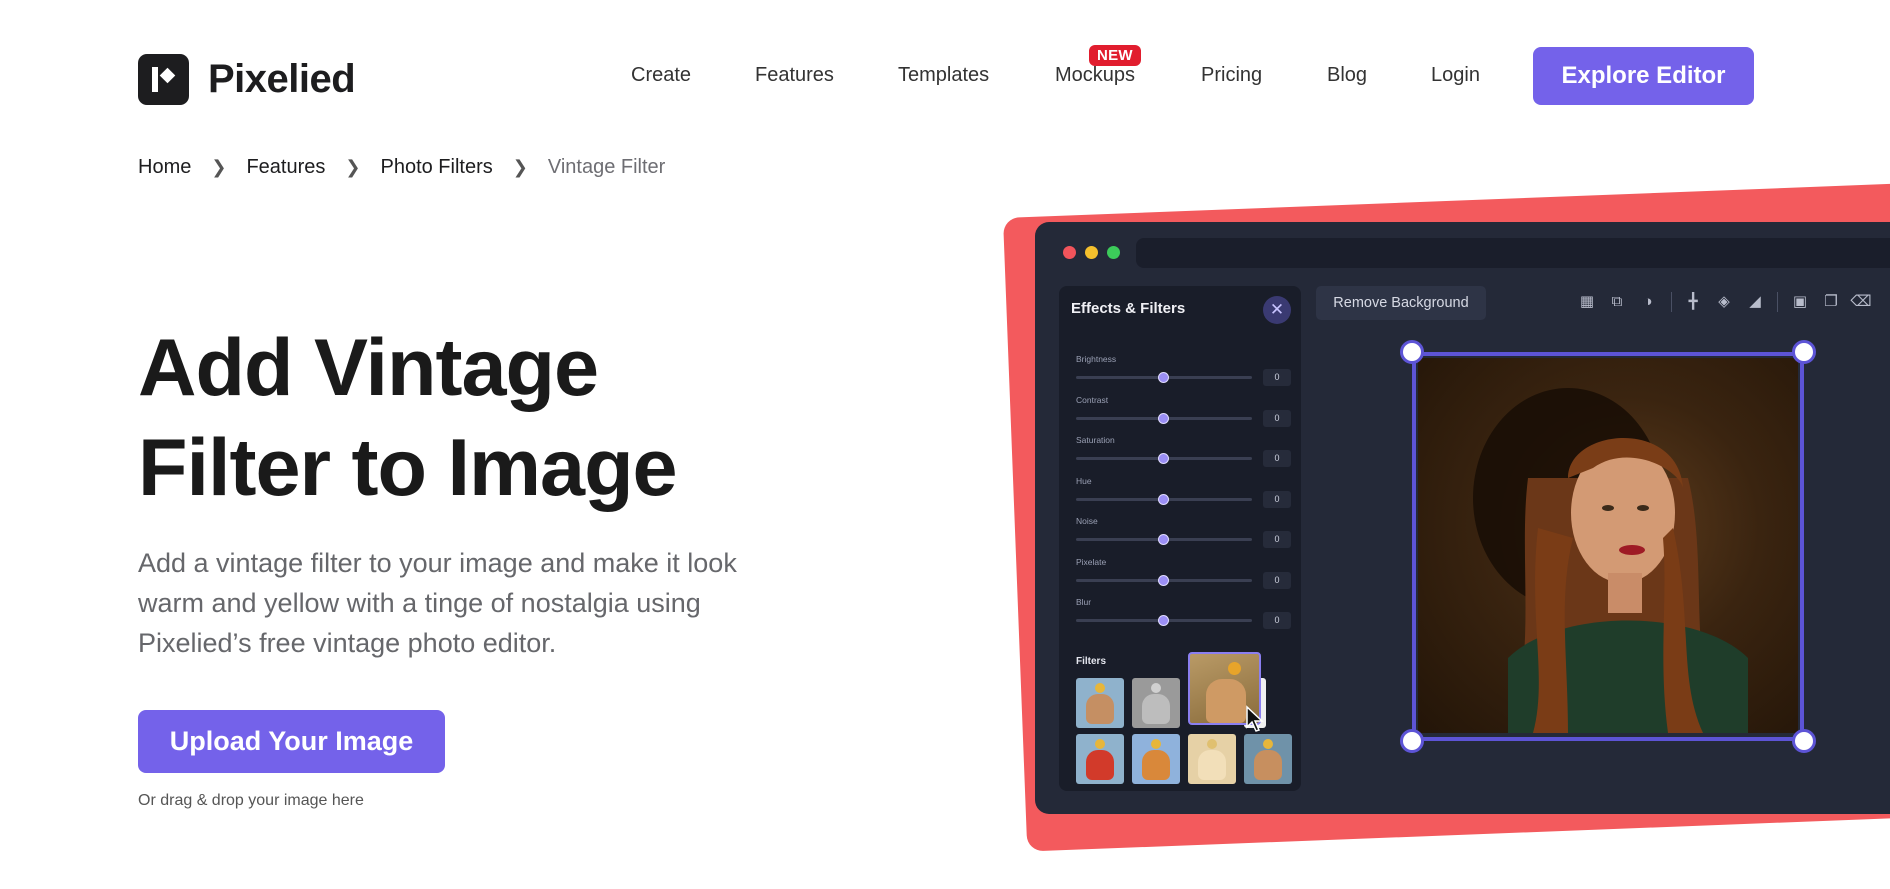 The height and width of the screenshot is (889, 1890). I want to click on window-close-dot, so click(1069, 252).